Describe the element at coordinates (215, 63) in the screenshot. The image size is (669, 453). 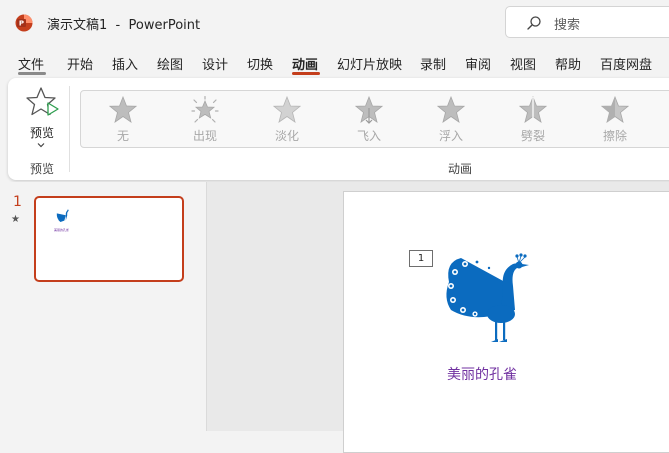
I see `tab-design: 设计` at that location.